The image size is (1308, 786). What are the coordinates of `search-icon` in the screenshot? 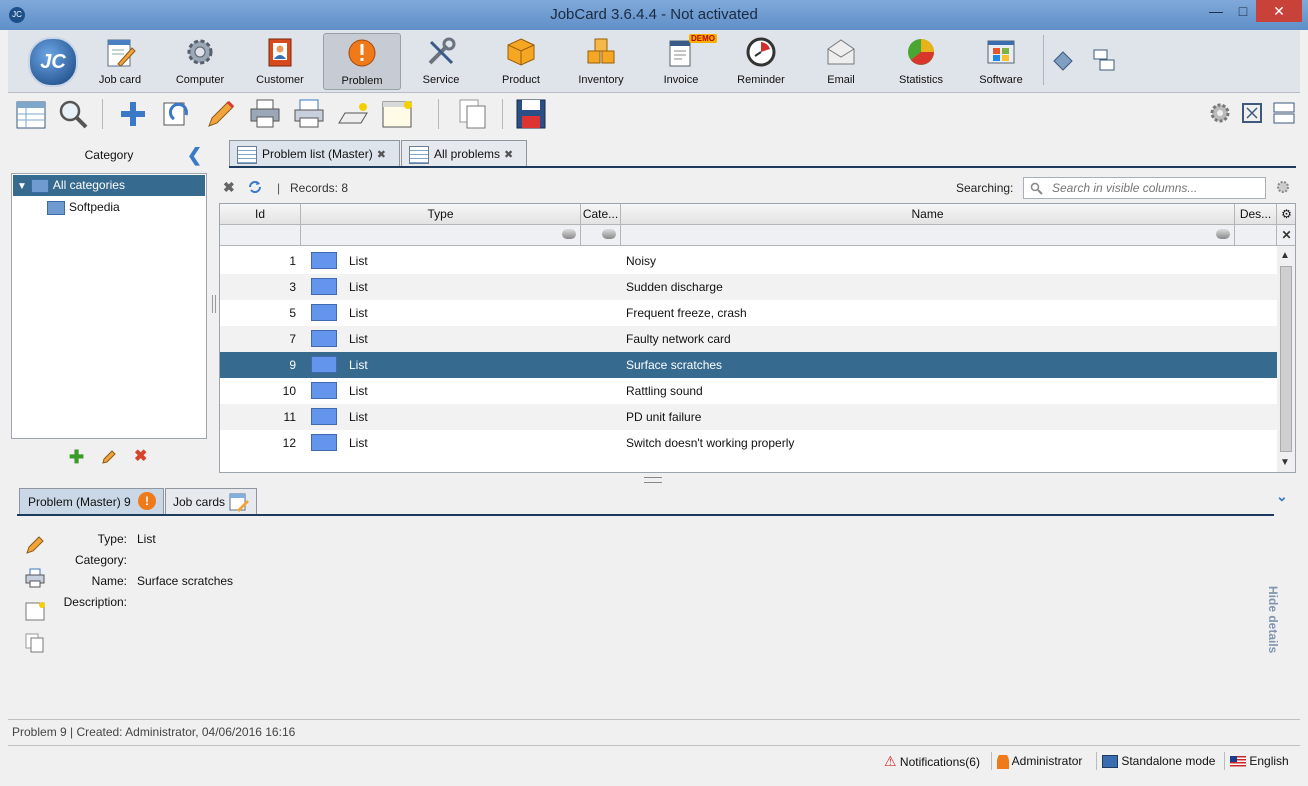 It's located at (73, 114).